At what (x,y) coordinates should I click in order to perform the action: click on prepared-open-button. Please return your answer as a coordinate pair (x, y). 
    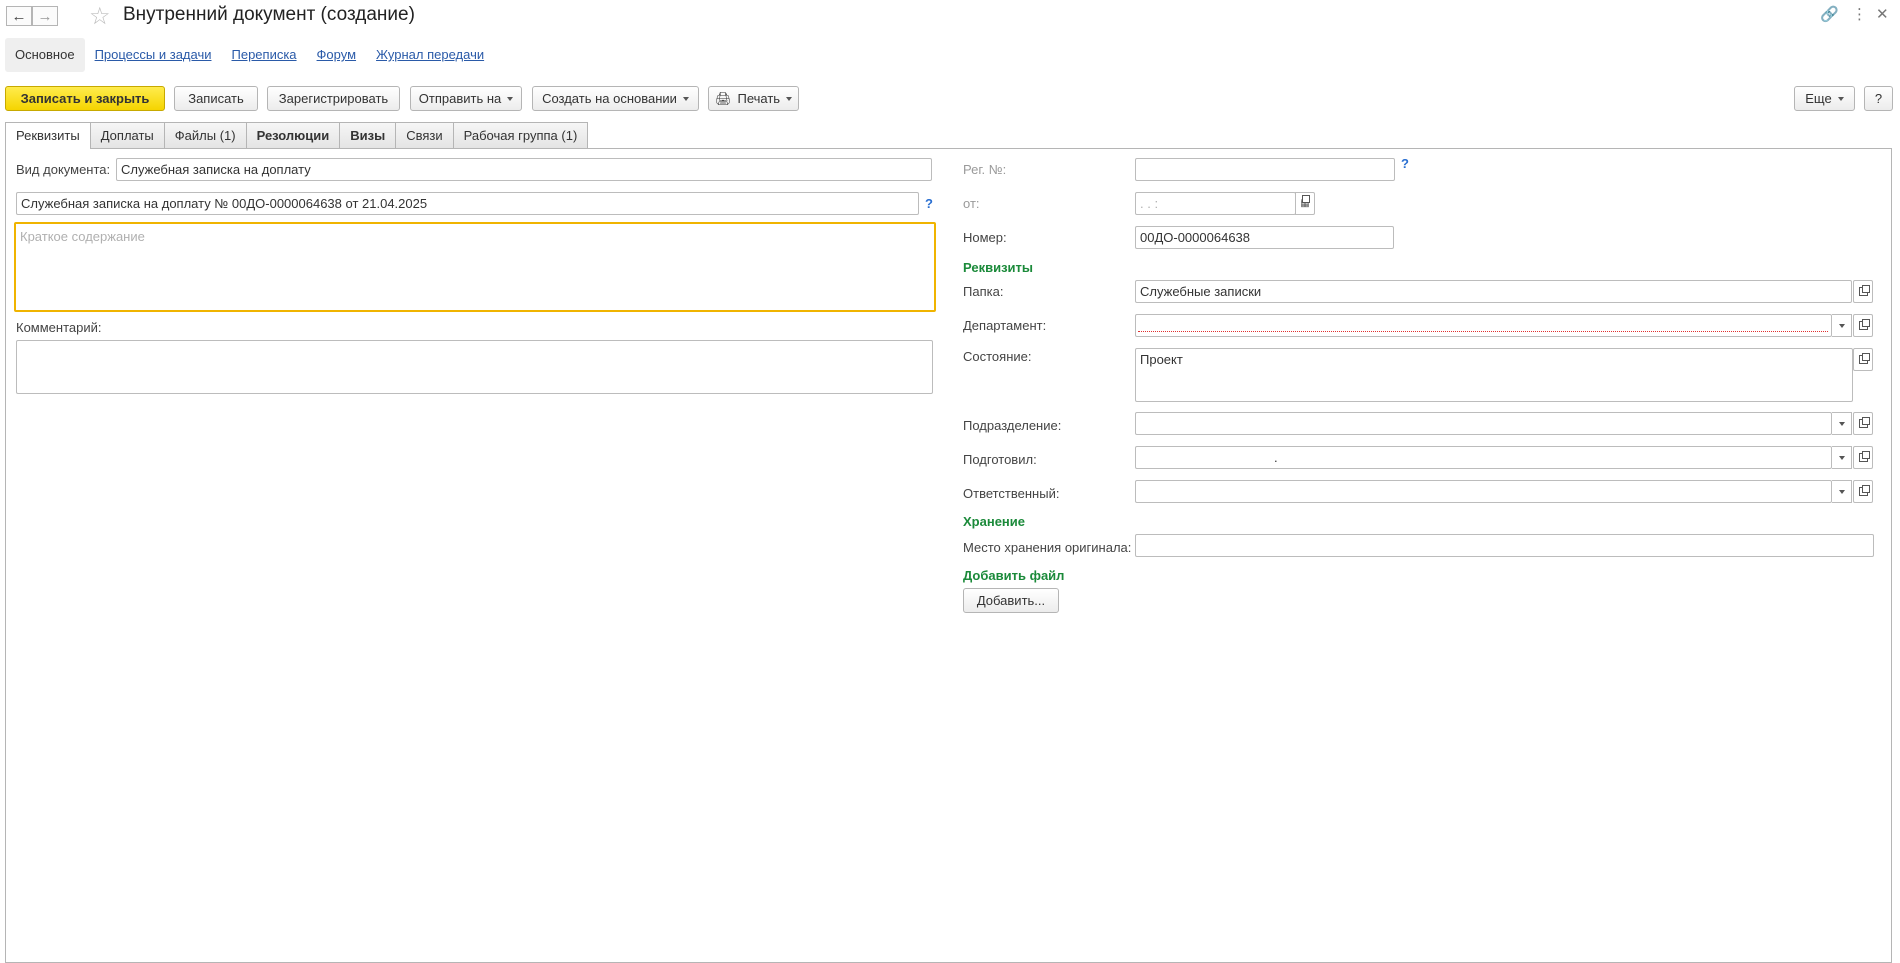
    Looking at the image, I should click on (1863, 457).